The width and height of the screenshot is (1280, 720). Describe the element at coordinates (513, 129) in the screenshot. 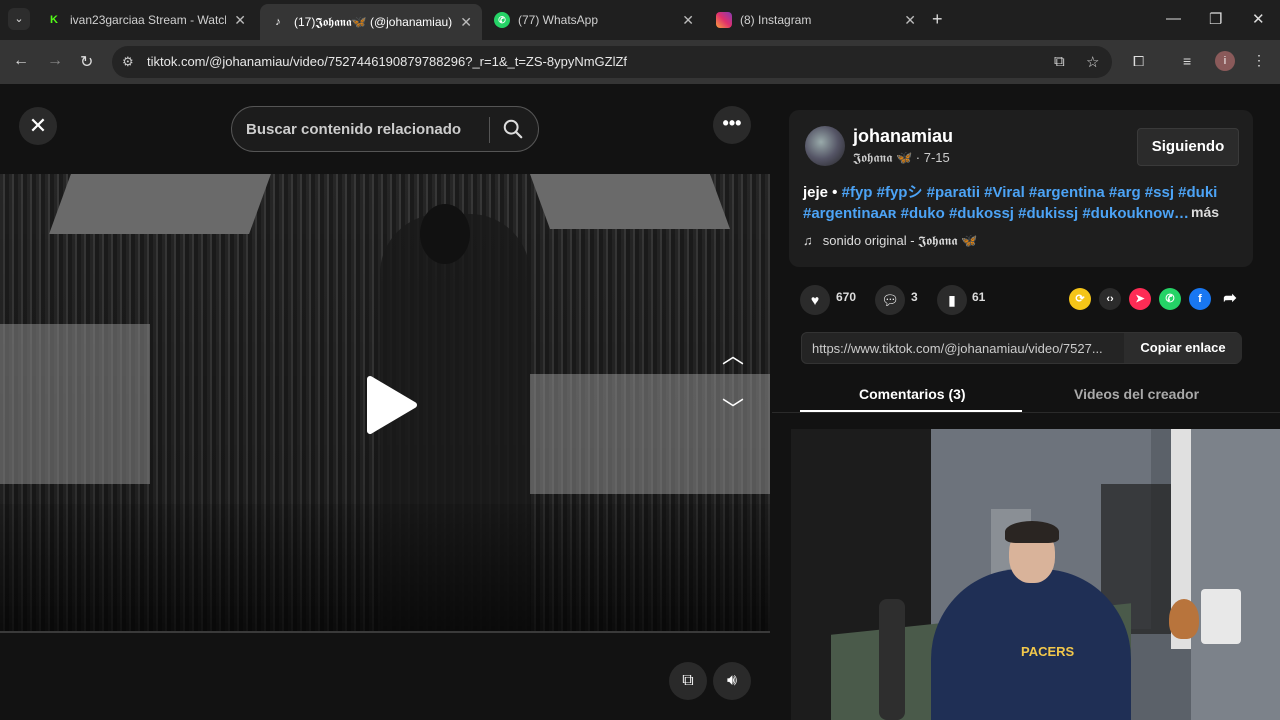

I see `search-icon` at that location.